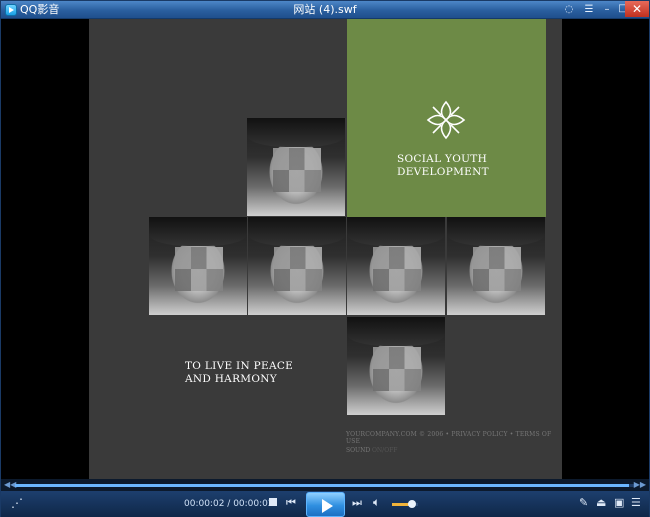  I want to click on green-panel: SOCIAL YOUTH DEVELOPMENT, so click(446, 118).